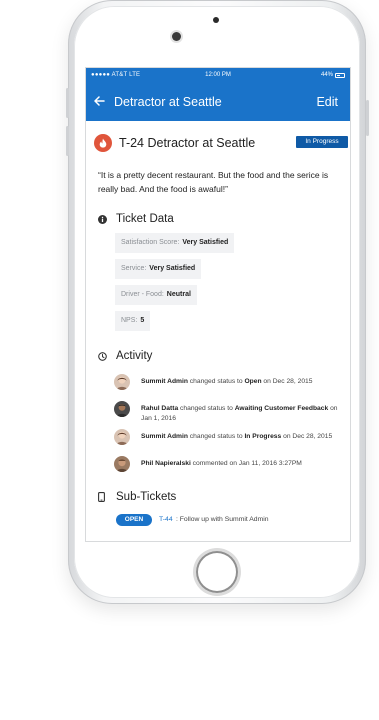  I want to click on activity-target: Awaiting Customer Feedback, so click(281, 408).